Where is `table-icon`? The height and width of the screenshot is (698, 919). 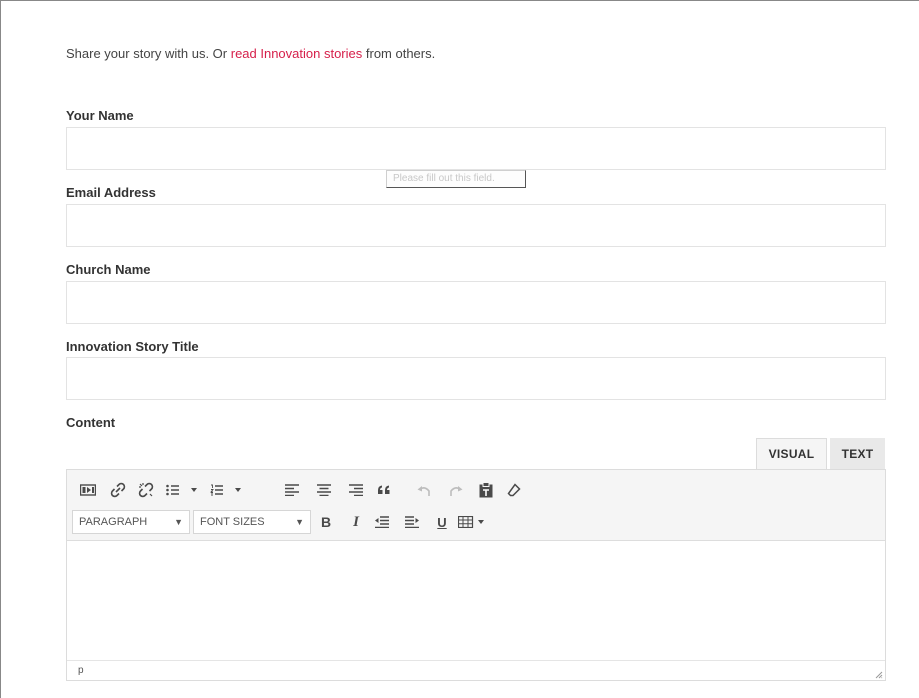 table-icon is located at coordinates (474, 522).